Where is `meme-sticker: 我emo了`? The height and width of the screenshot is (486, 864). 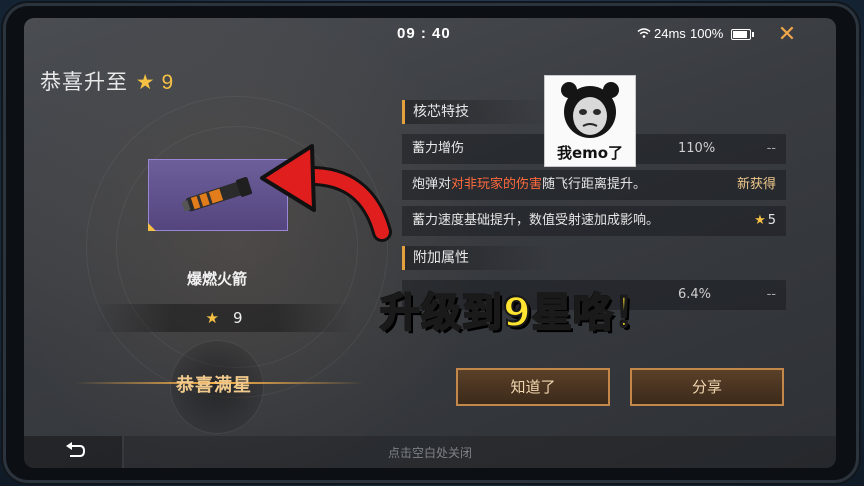
meme-sticker: 我emo了 is located at coordinates (590, 121).